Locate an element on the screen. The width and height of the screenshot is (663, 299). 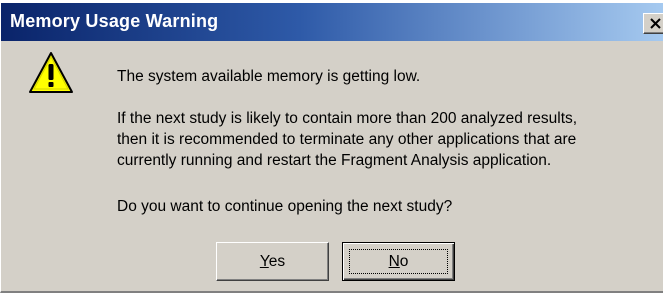
close-icon is located at coordinates (655, 23).